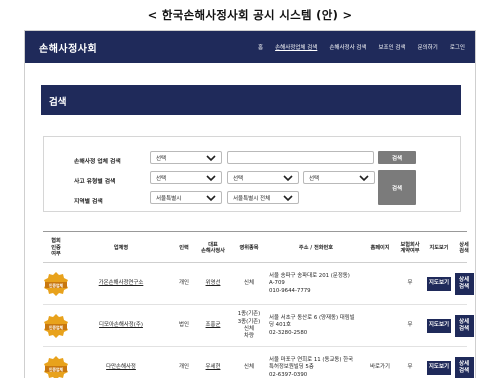 This screenshot has height=378, width=500. I want to click on representative-link: 조홍균, so click(213, 325).